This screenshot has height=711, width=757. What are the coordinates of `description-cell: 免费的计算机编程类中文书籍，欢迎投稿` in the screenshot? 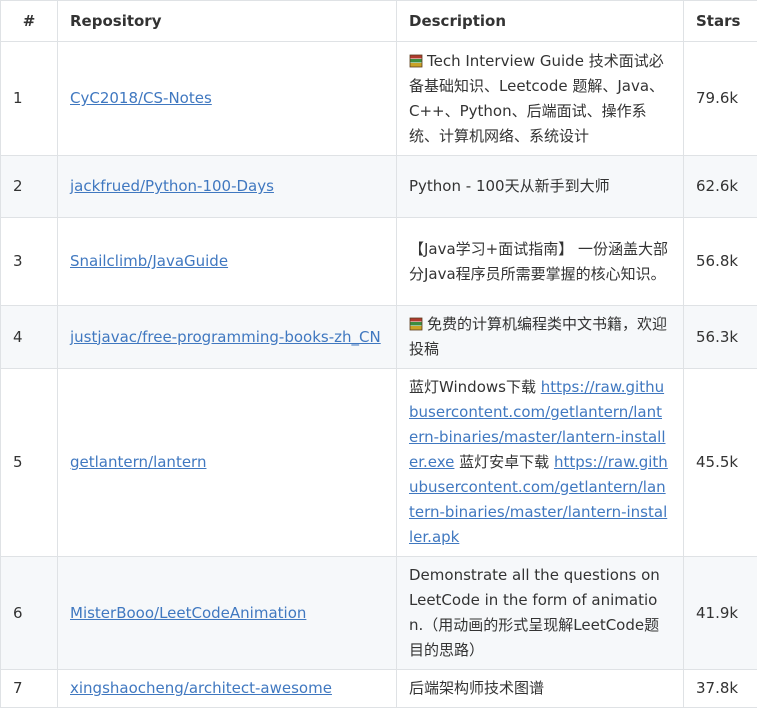 It's located at (540, 337).